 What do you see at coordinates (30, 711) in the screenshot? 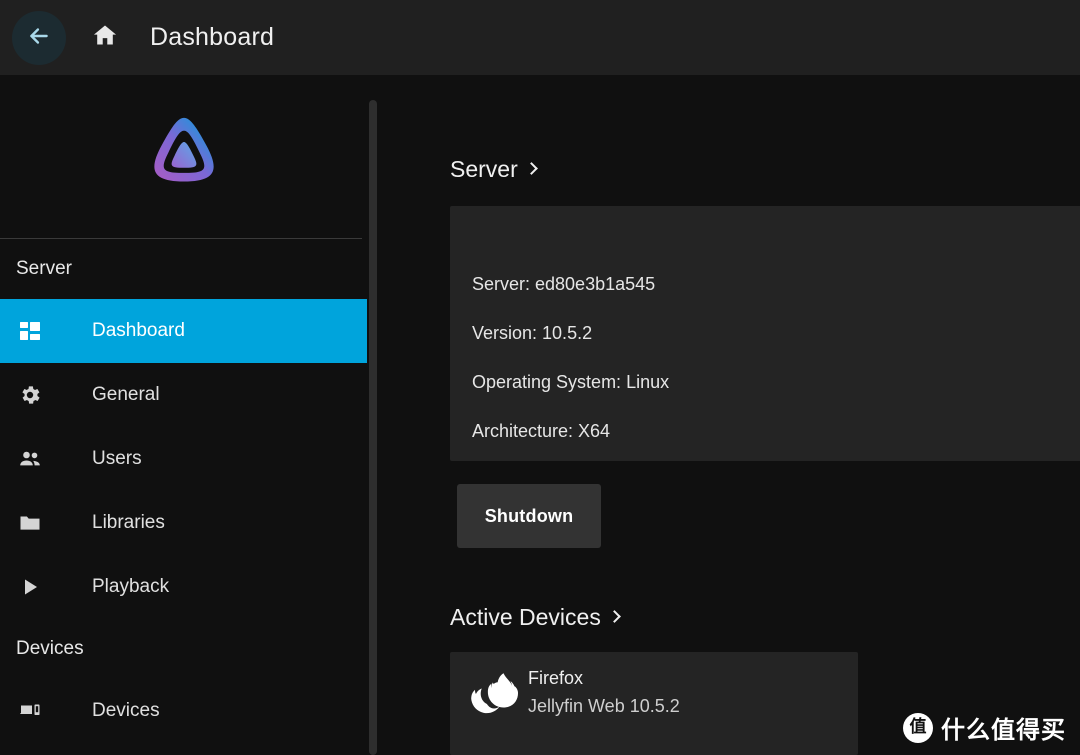
I see `devices-icon` at bounding box center [30, 711].